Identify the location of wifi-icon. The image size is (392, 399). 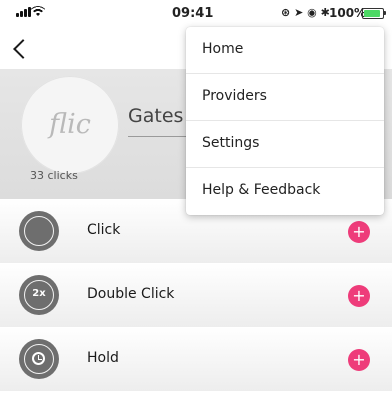
(38, 11).